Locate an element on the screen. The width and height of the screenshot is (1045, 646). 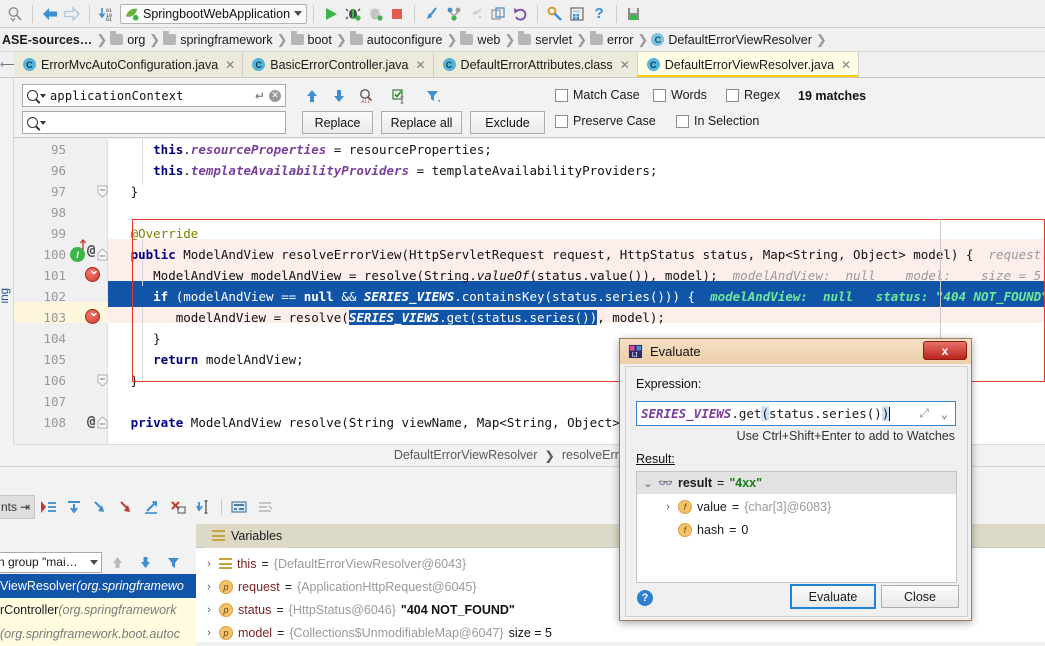
preserve-case-checkbox: Preserve Case is located at coordinates (605, 121).